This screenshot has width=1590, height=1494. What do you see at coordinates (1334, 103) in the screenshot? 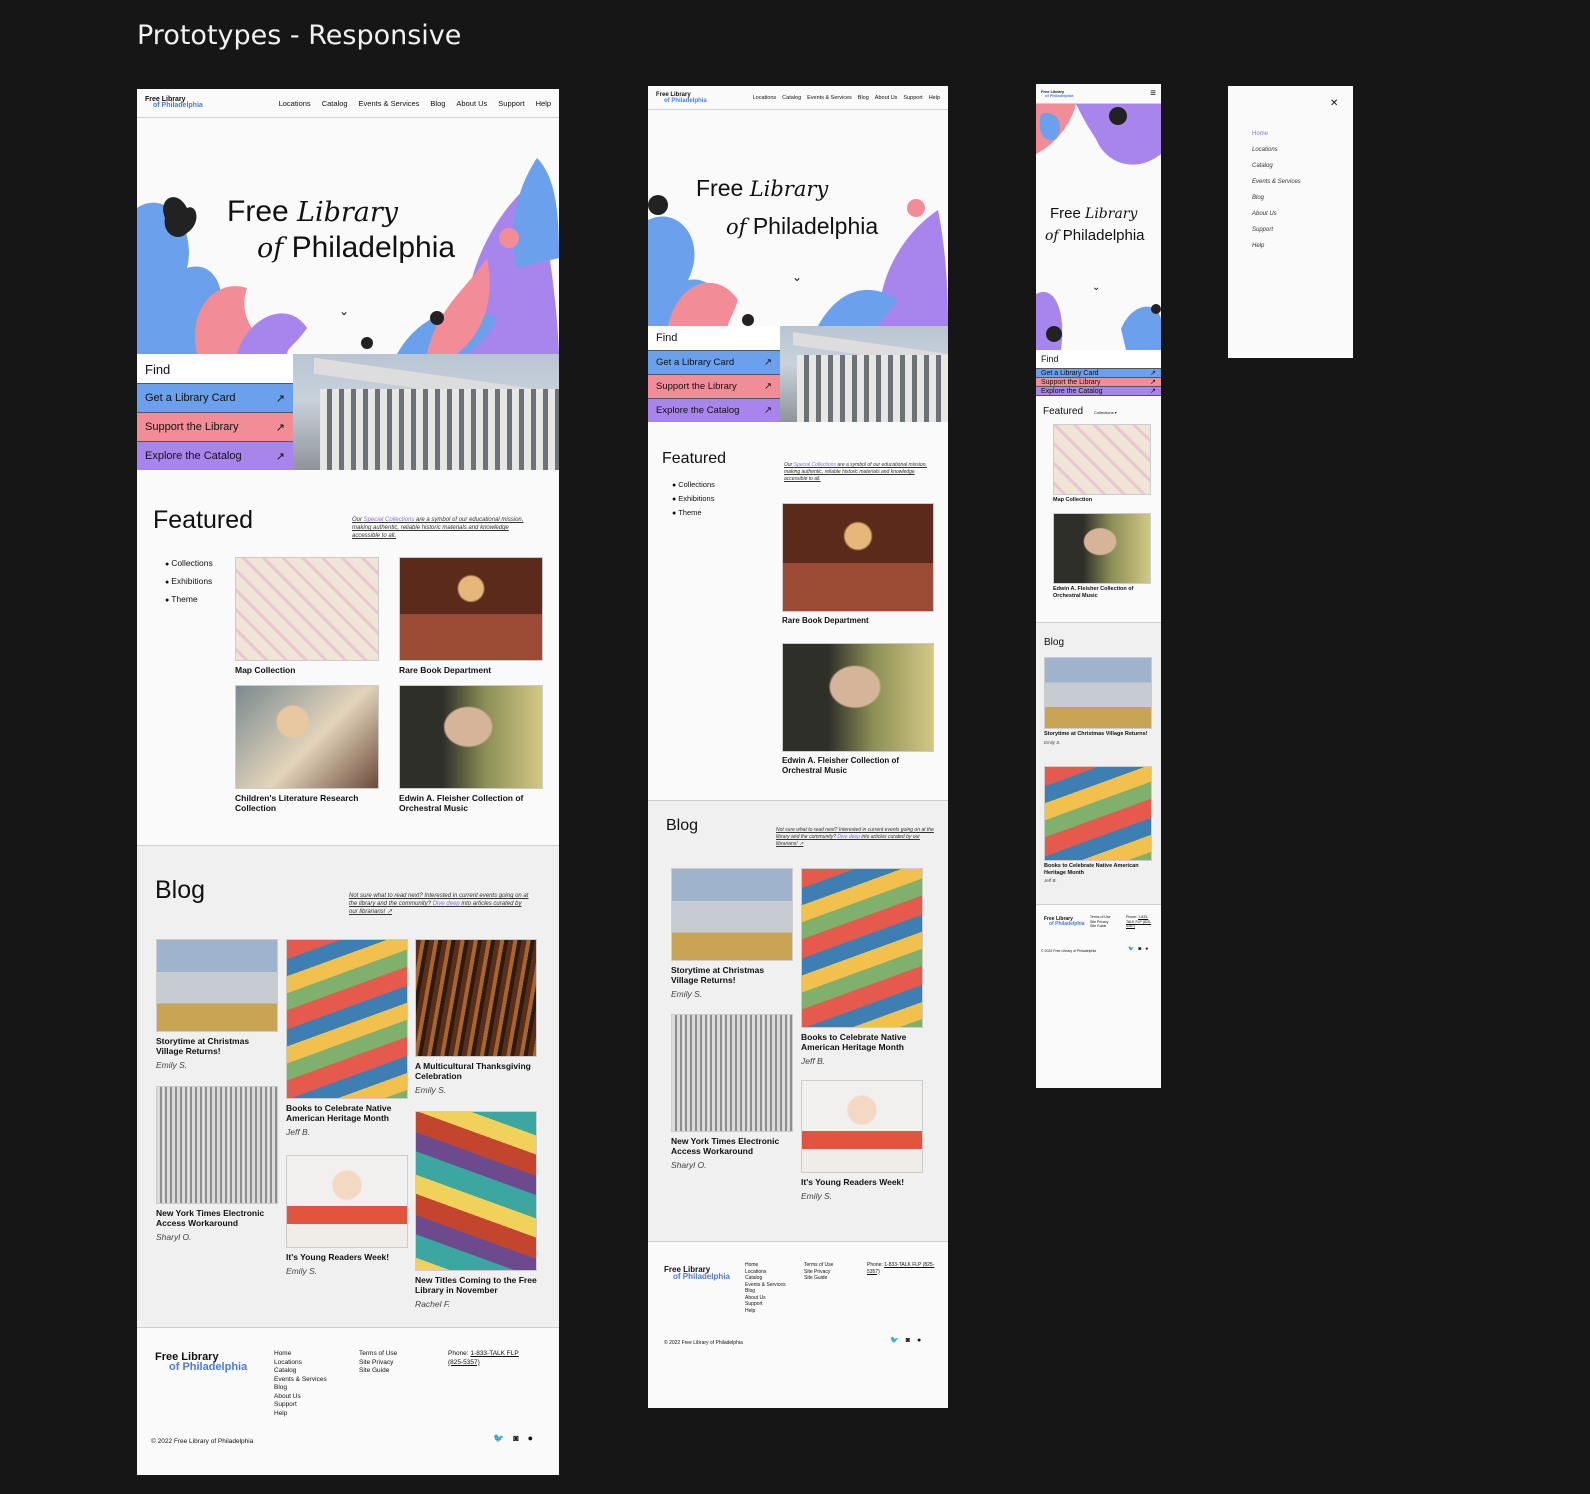
I see `close-icon: ✕` at bounding box center [1334, 103].